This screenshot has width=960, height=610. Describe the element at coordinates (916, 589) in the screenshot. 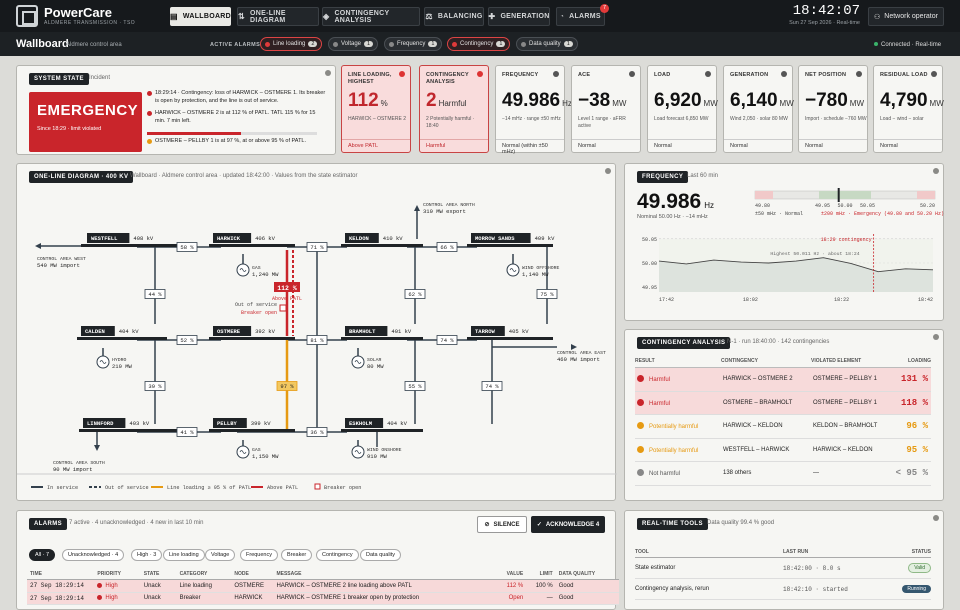

I see `tool-status-badge: Running` at that location.